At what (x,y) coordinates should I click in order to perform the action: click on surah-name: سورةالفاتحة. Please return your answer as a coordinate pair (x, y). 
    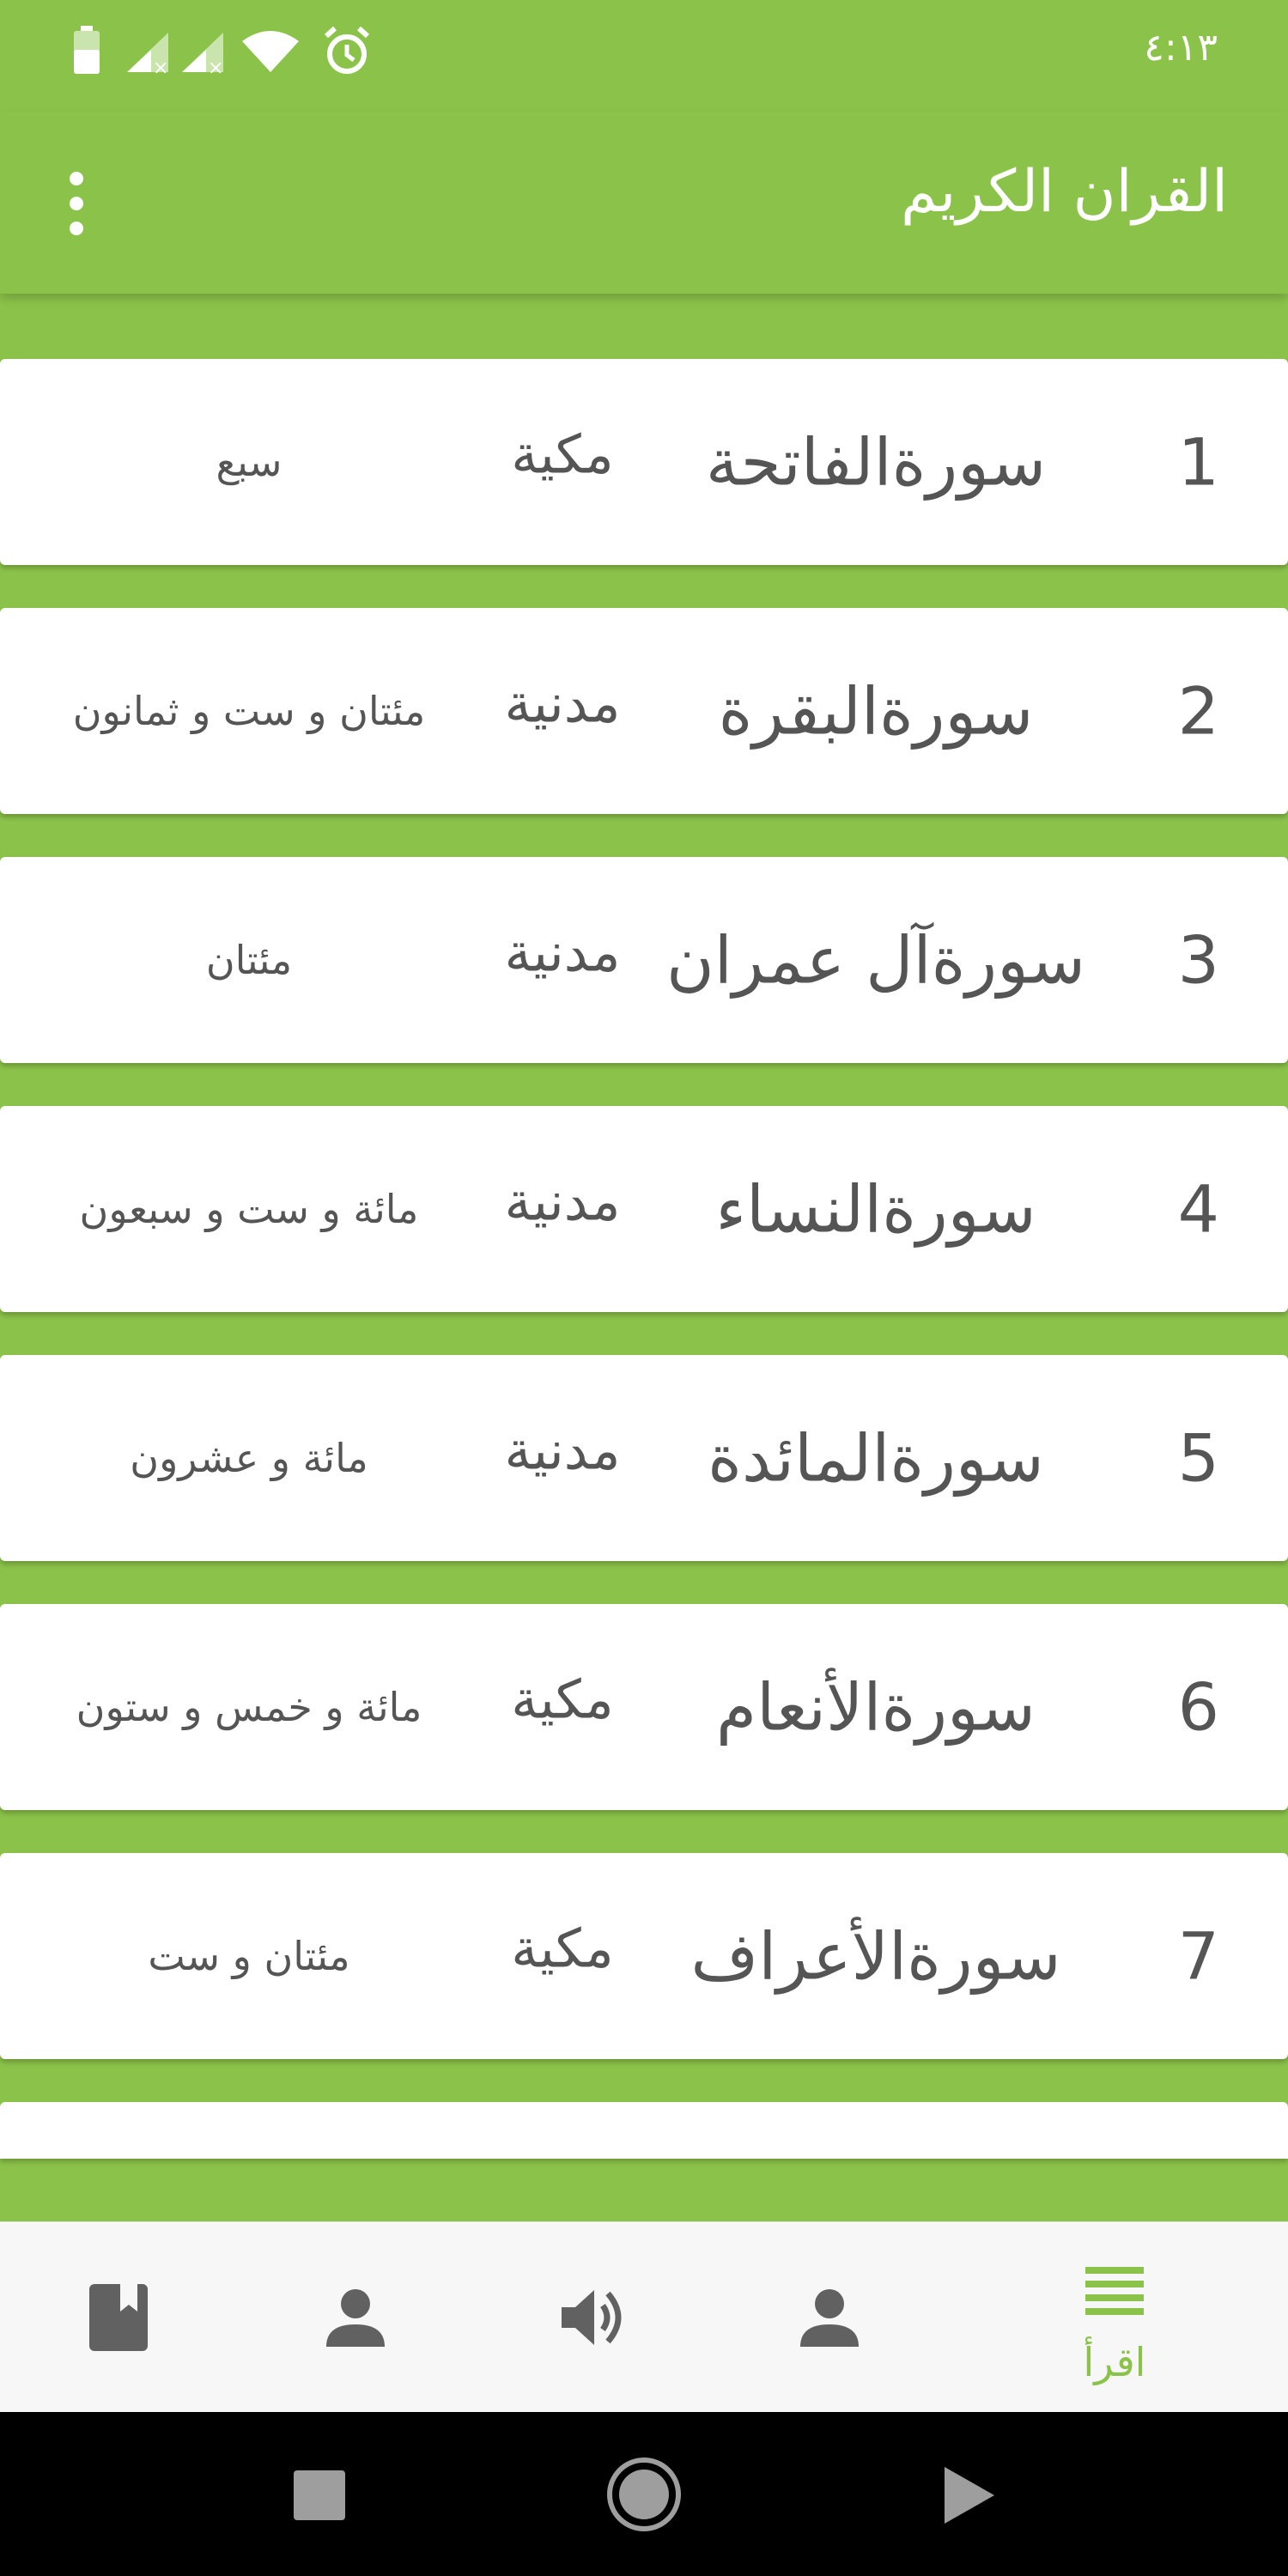
    Looking at the image, I should click on (876, 462).